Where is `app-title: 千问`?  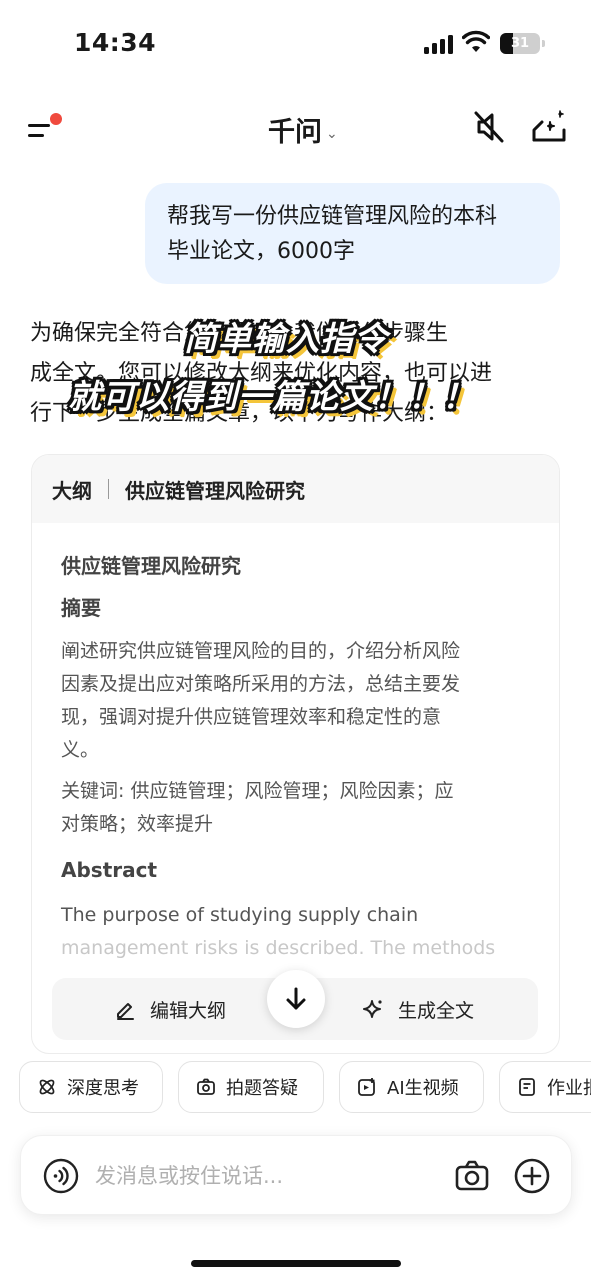 app-title: 千问 is located at coordinates (295, 132).